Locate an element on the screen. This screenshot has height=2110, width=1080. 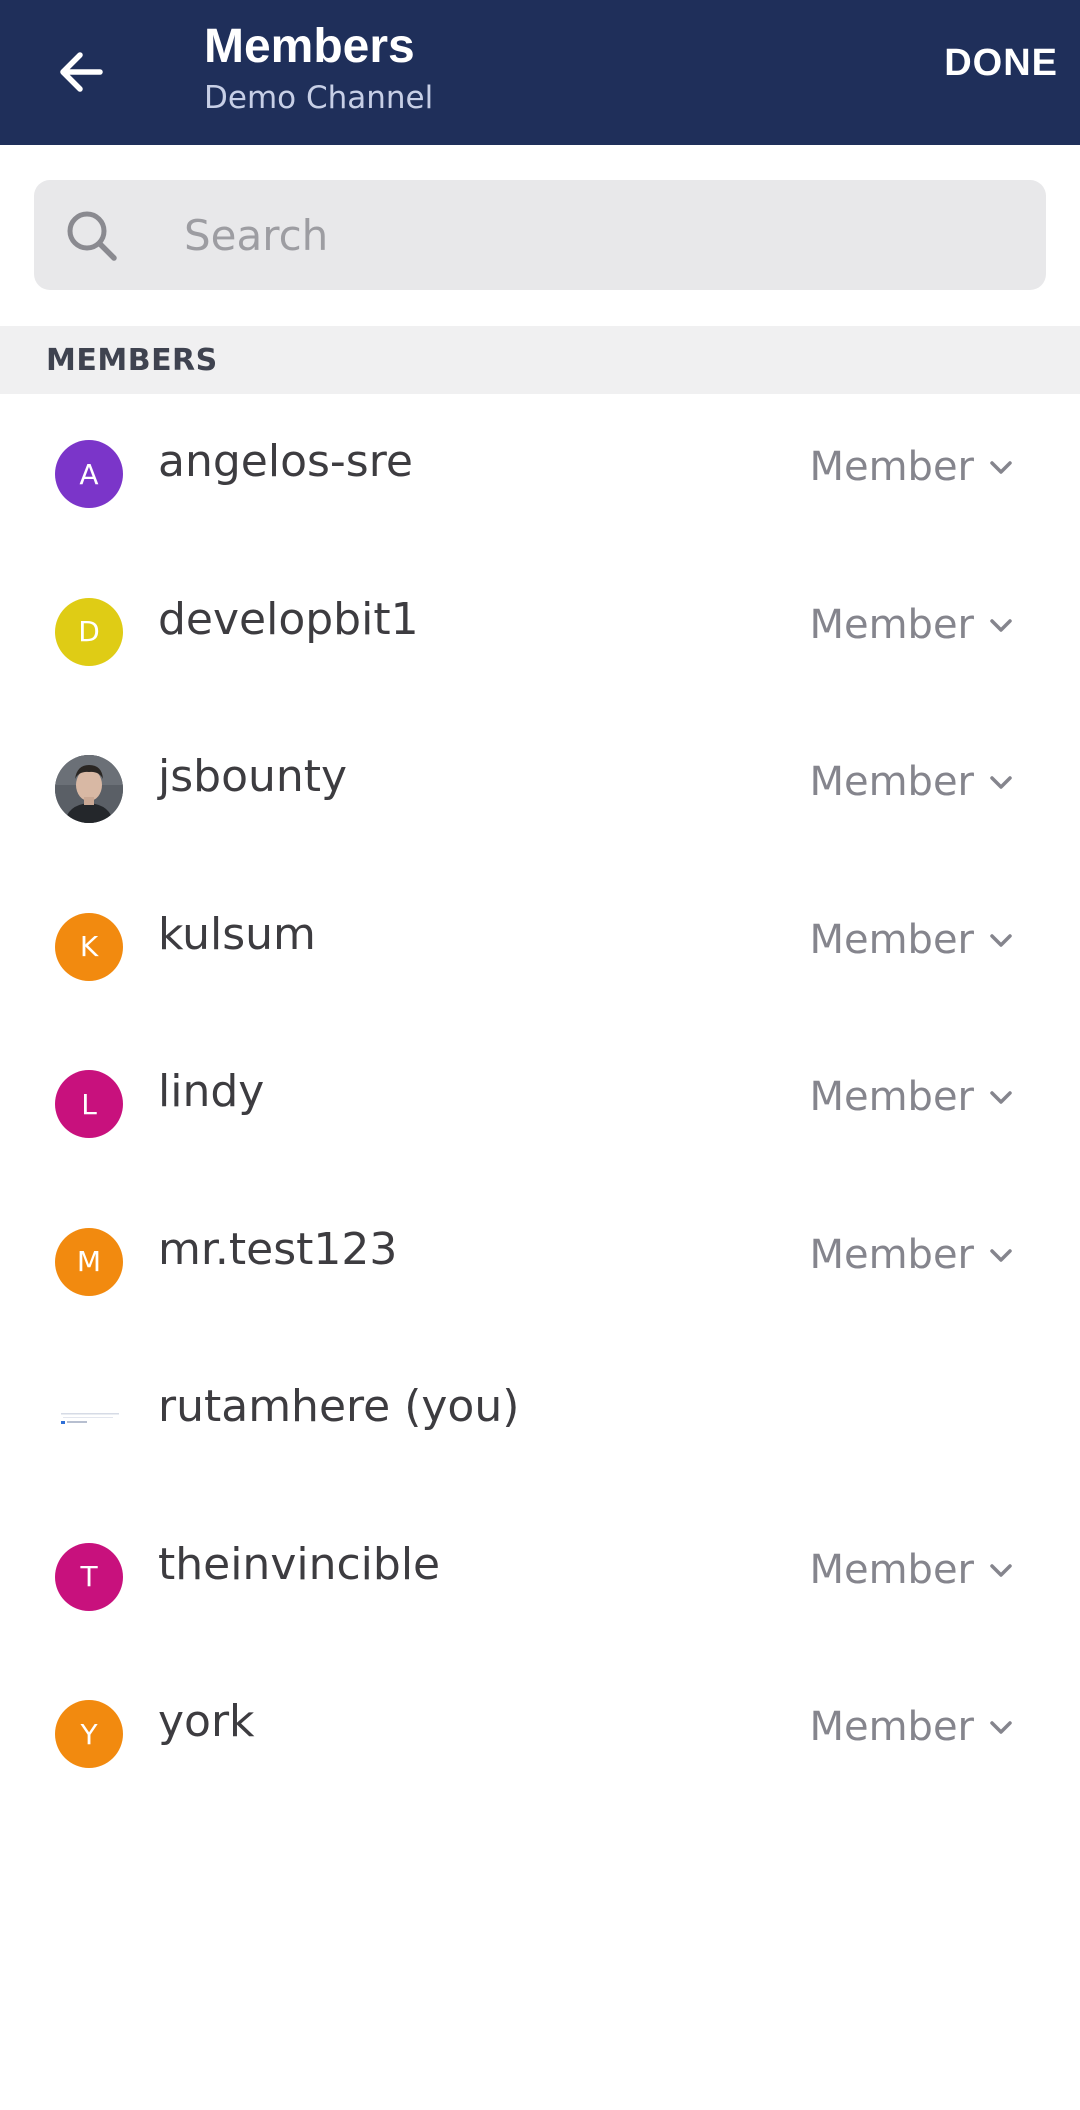
arrow-left-icon is located at coordinates (81, 72).